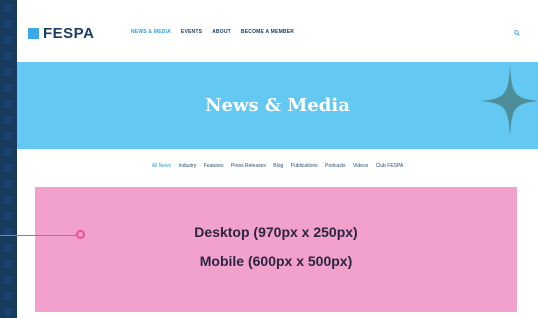 The image size is (538, 318). I want to click on logo-mark-icon, so click(33, 33).